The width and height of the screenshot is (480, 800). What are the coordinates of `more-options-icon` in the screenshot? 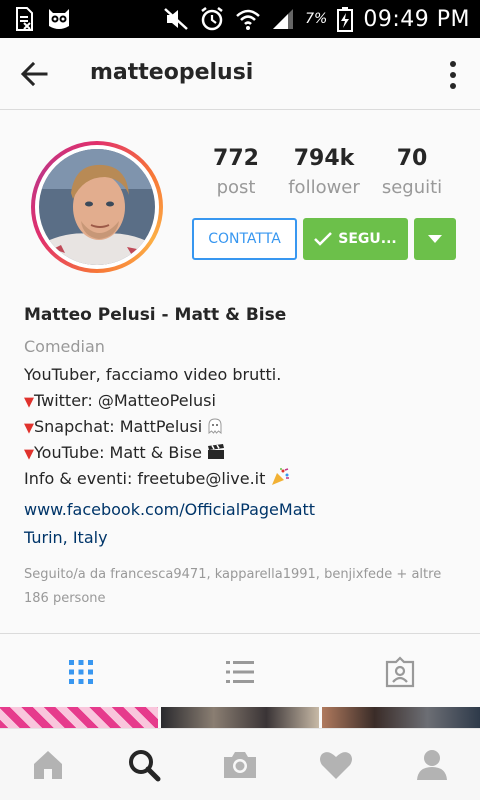 It's located at (453, 75).